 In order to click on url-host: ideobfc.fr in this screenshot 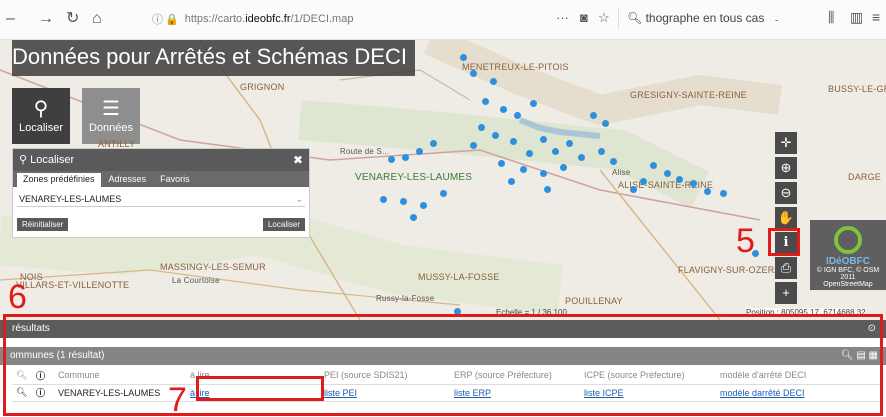, I will do `click(268, 19)`.